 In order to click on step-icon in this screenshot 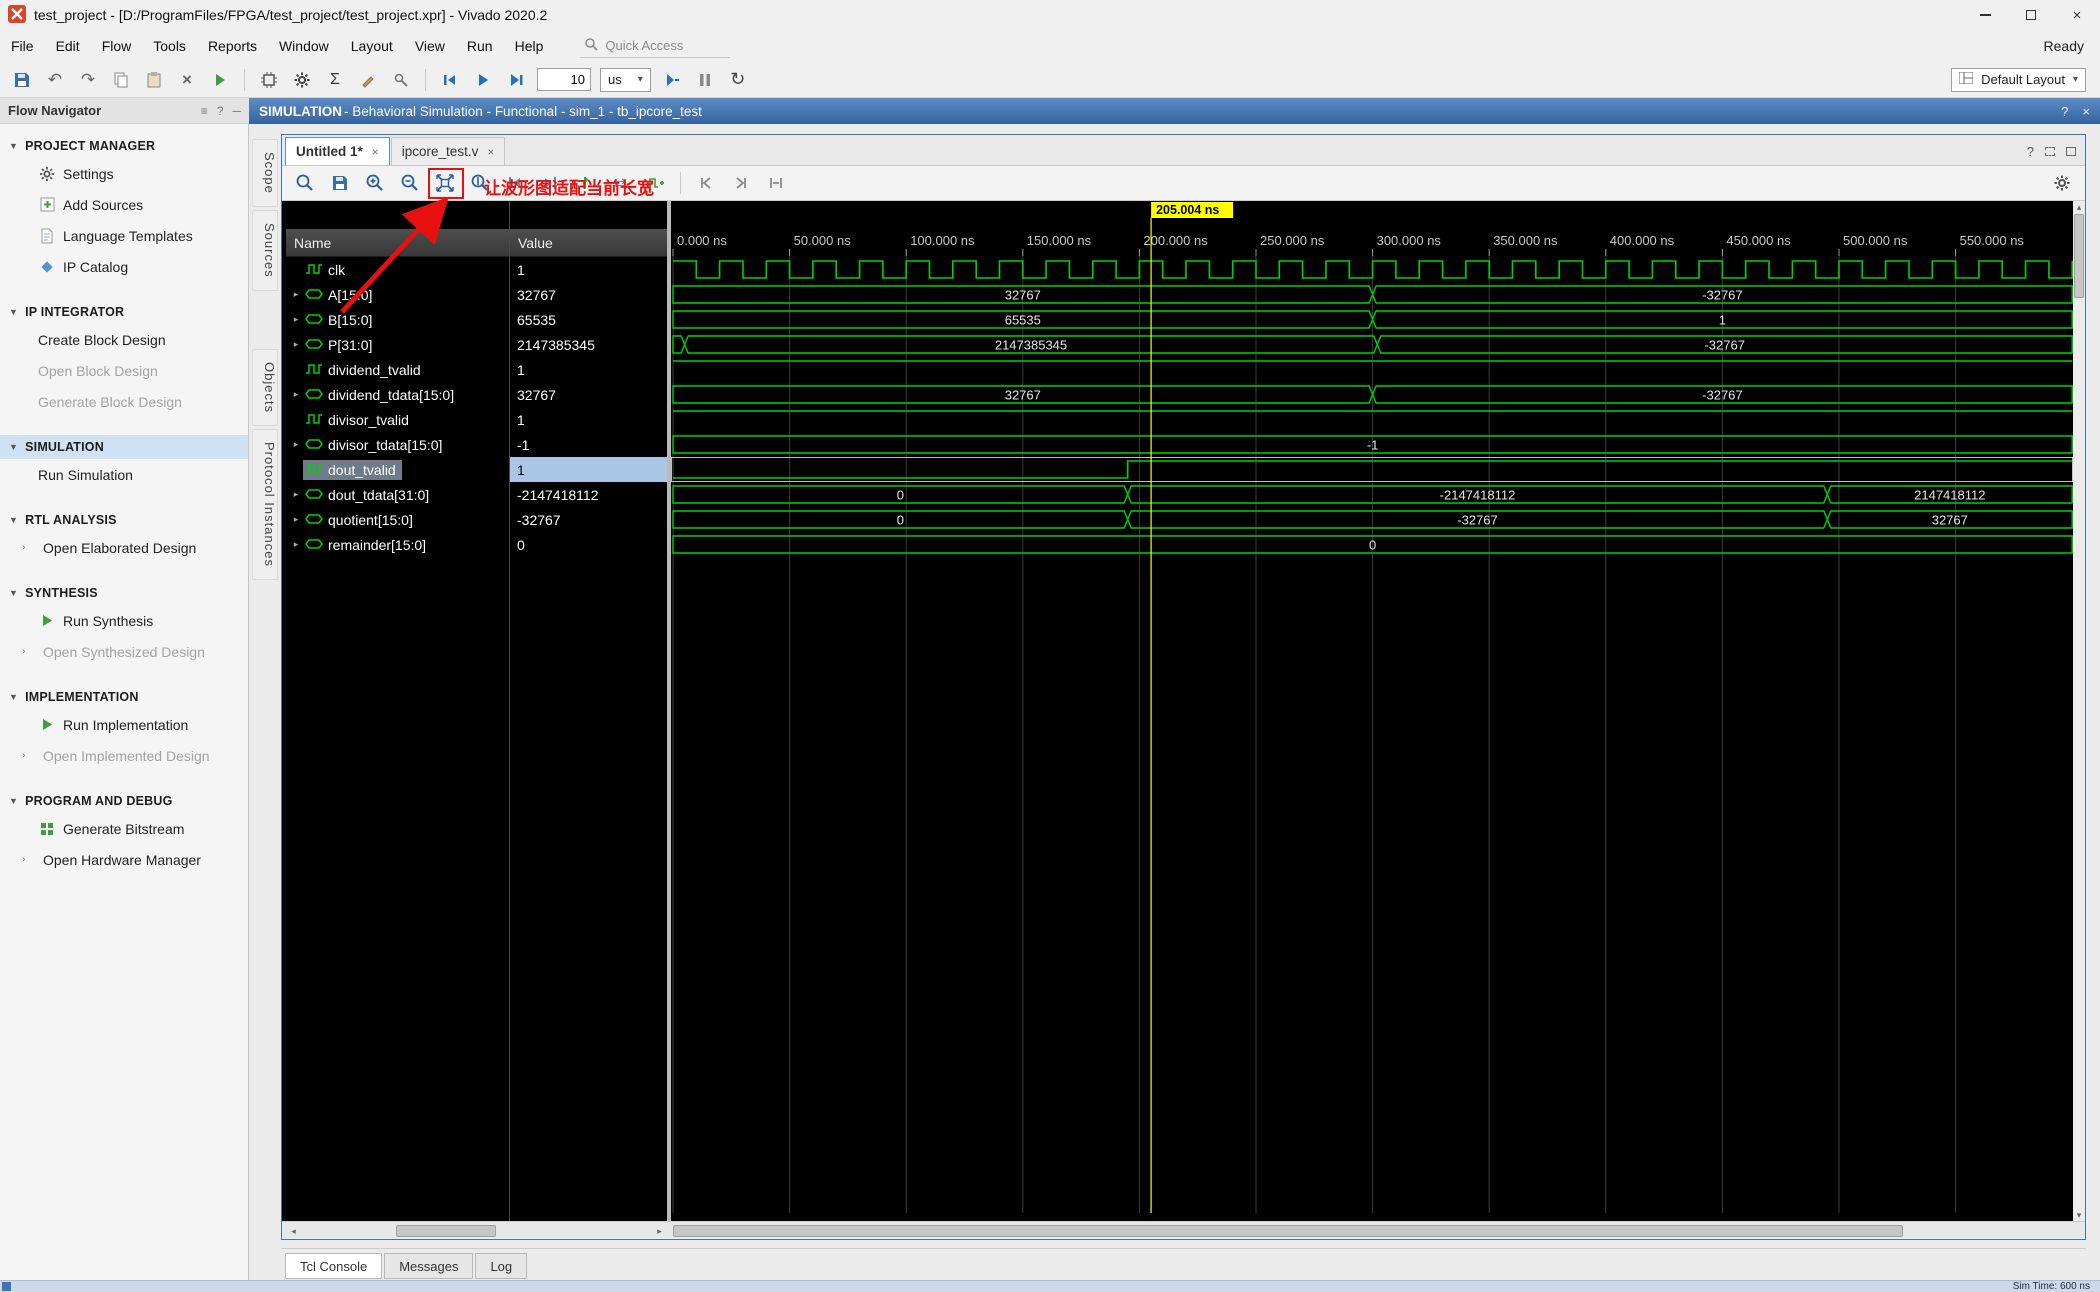, I will do `click(672, 80)`.